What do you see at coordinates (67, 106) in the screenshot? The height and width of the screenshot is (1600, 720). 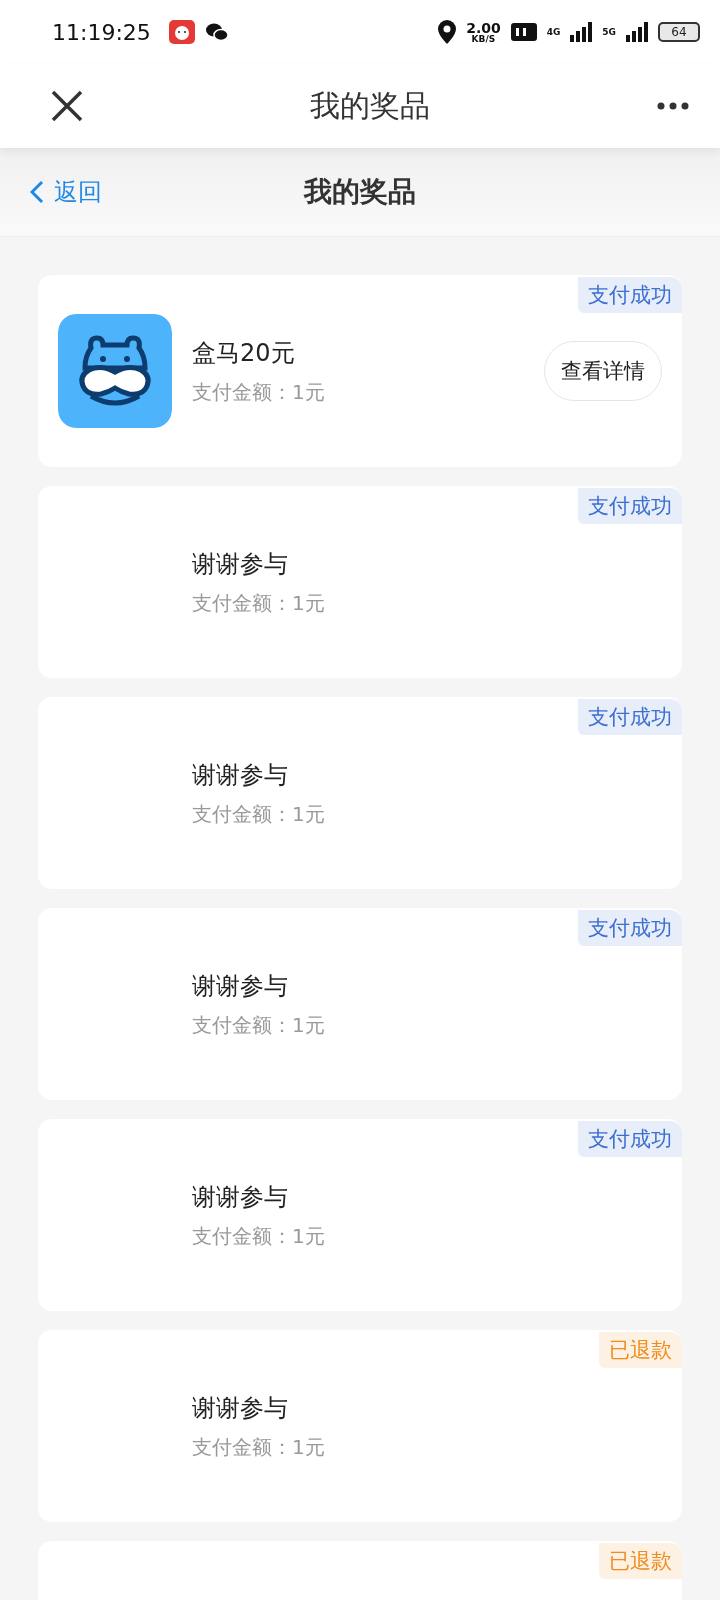 I see `close-icon` at bounding box center [67, 106].